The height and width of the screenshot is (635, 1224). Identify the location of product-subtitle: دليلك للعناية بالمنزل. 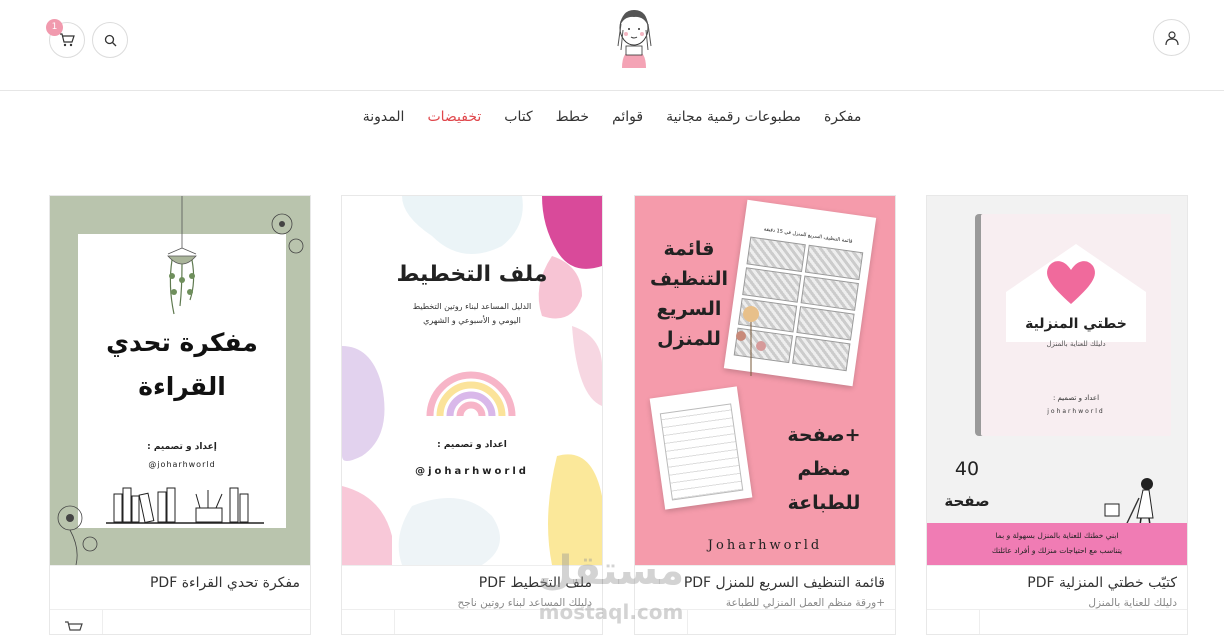
(1132, 603).